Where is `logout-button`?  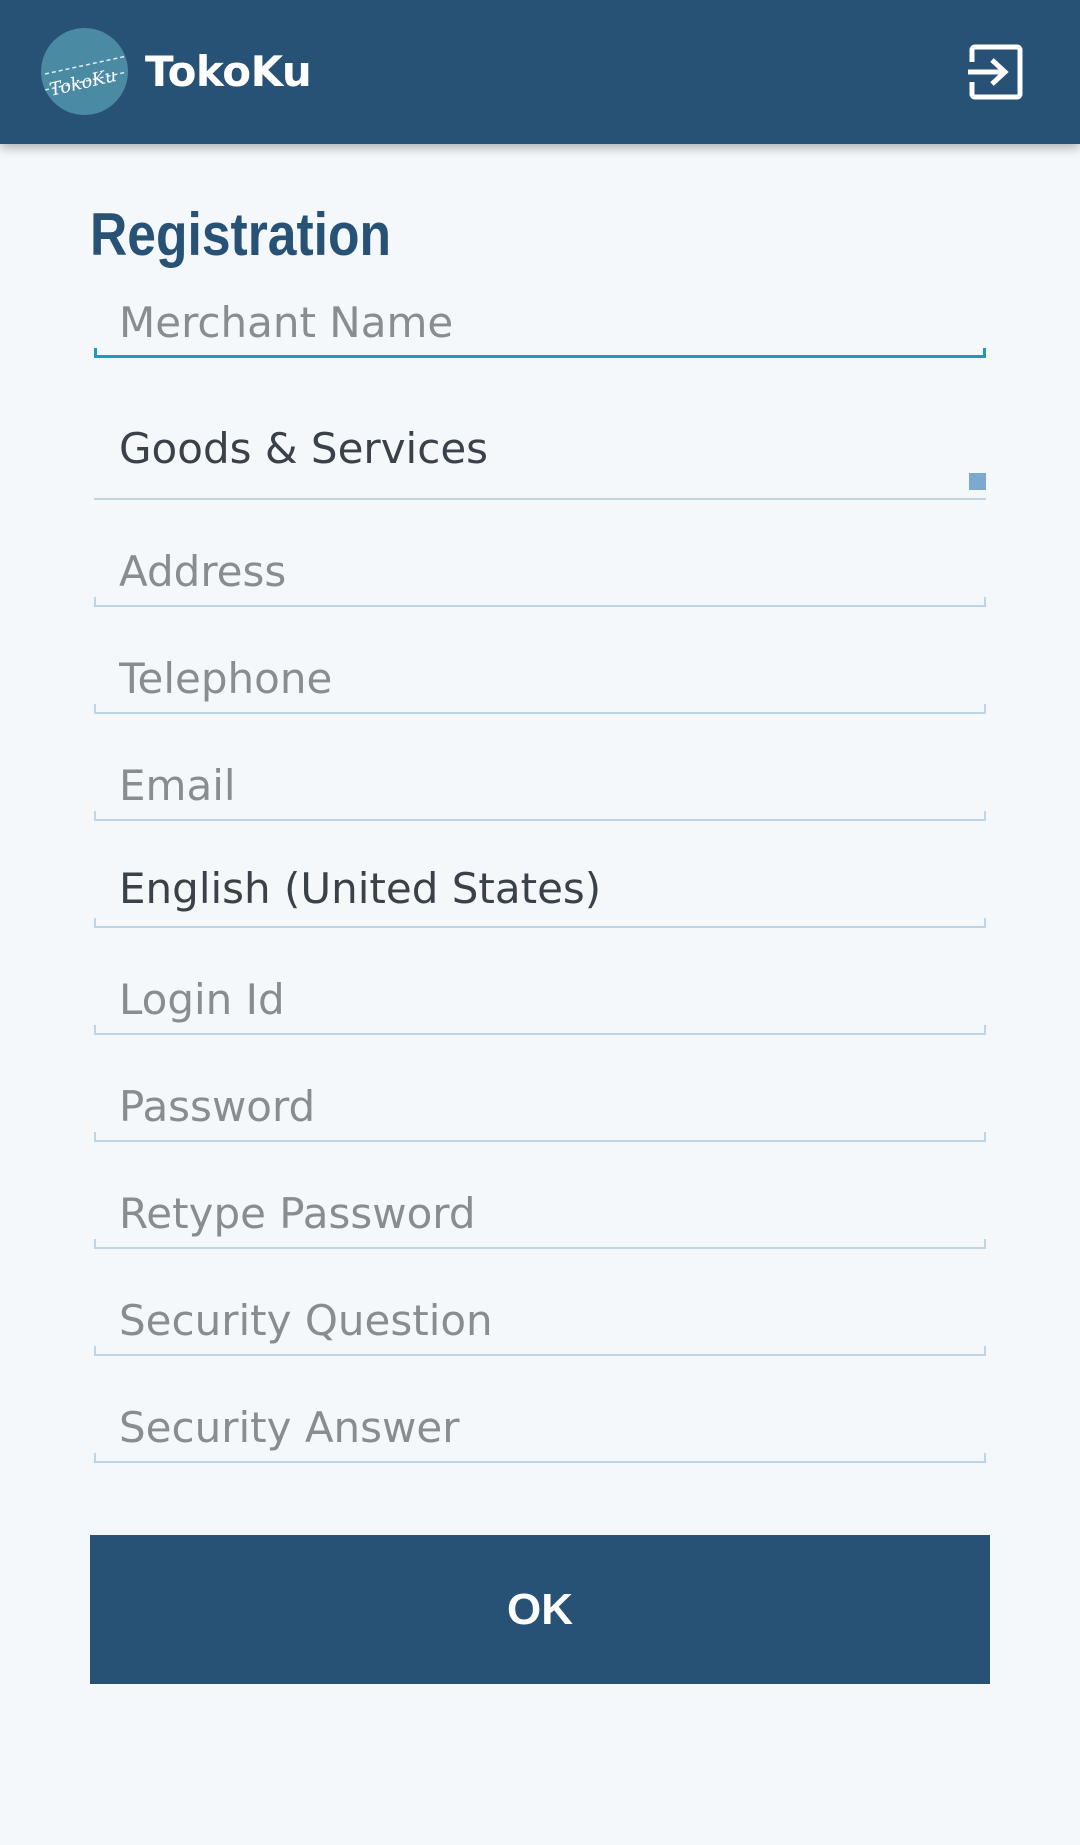 logout-button is located at coordinates (996, 72).